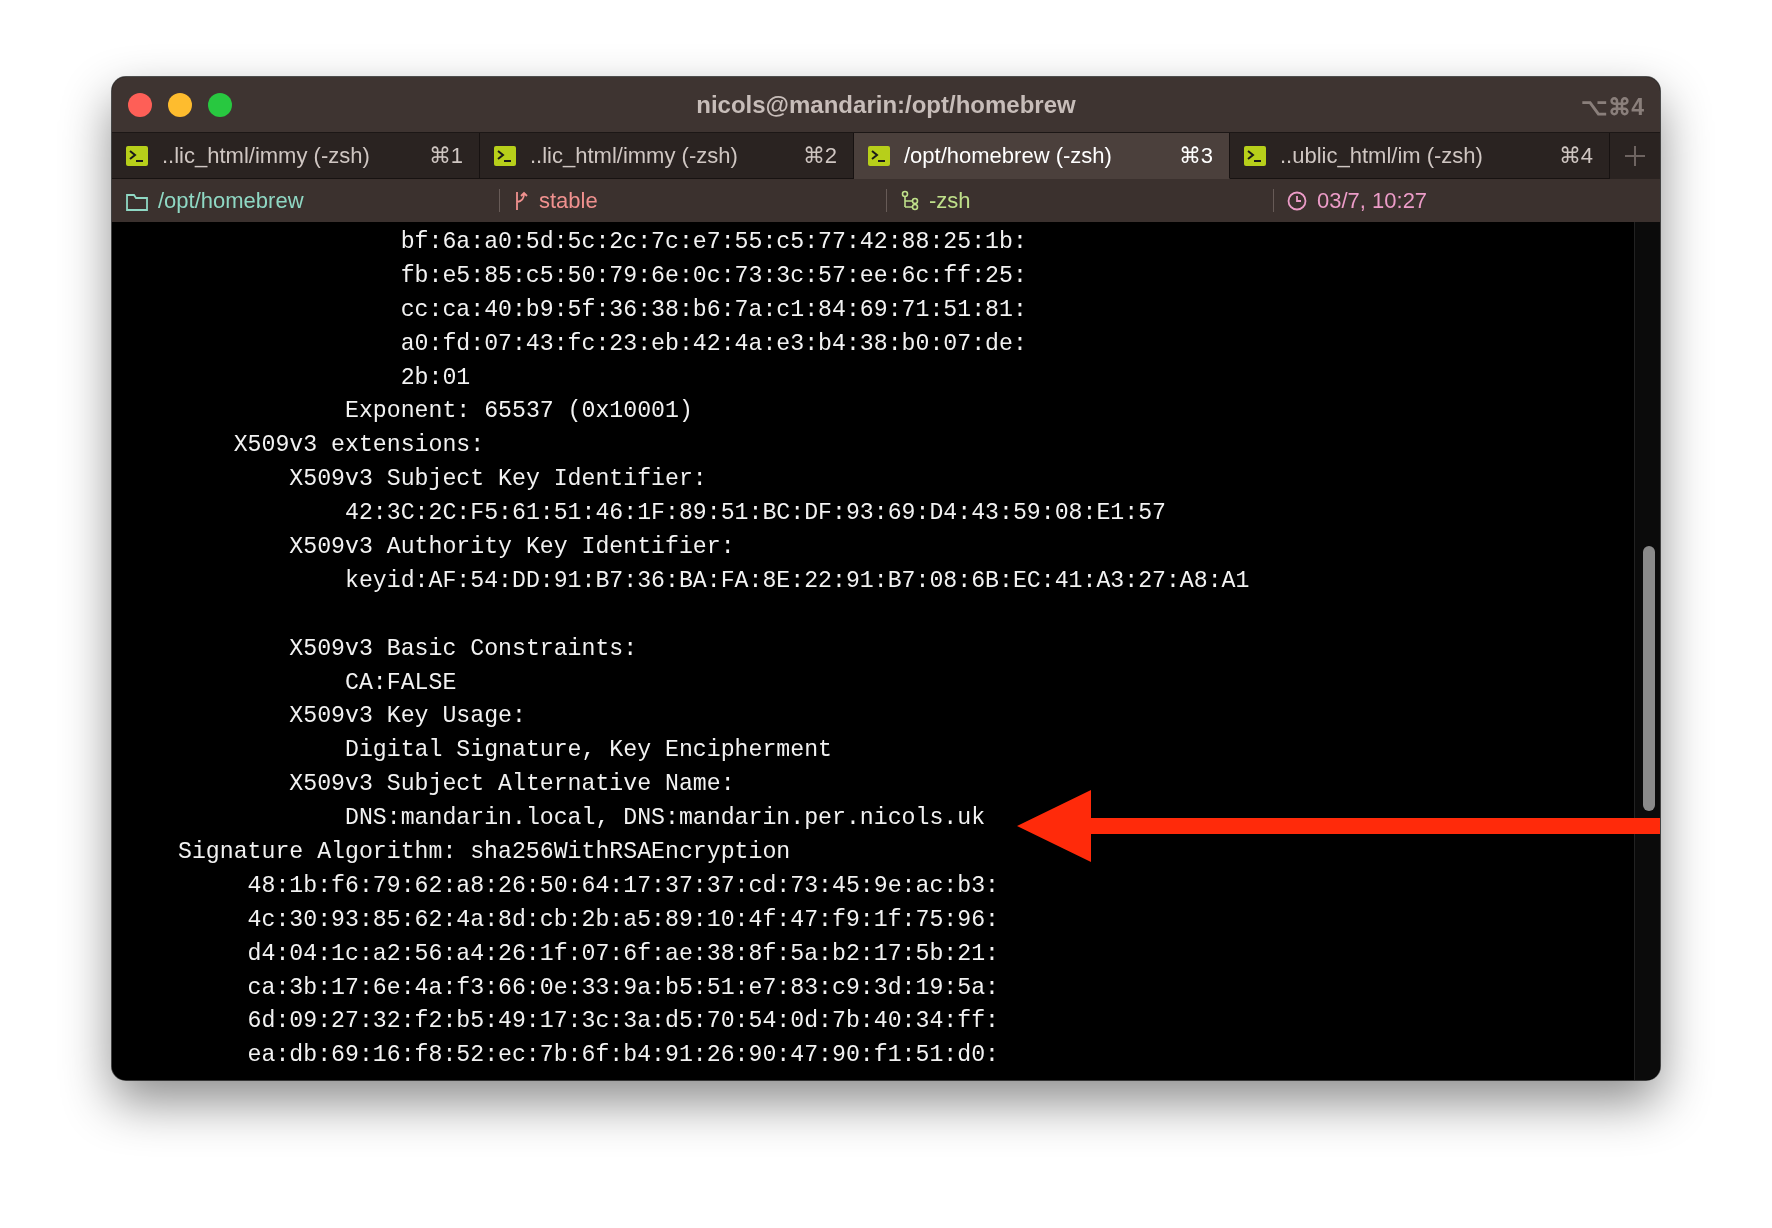 This screenshot has width=1772, height=1228. Describe the element at coordinates (588, 750) in the screenshot. I see `output-line: Digital Signature, Key Encipherment` at that location.